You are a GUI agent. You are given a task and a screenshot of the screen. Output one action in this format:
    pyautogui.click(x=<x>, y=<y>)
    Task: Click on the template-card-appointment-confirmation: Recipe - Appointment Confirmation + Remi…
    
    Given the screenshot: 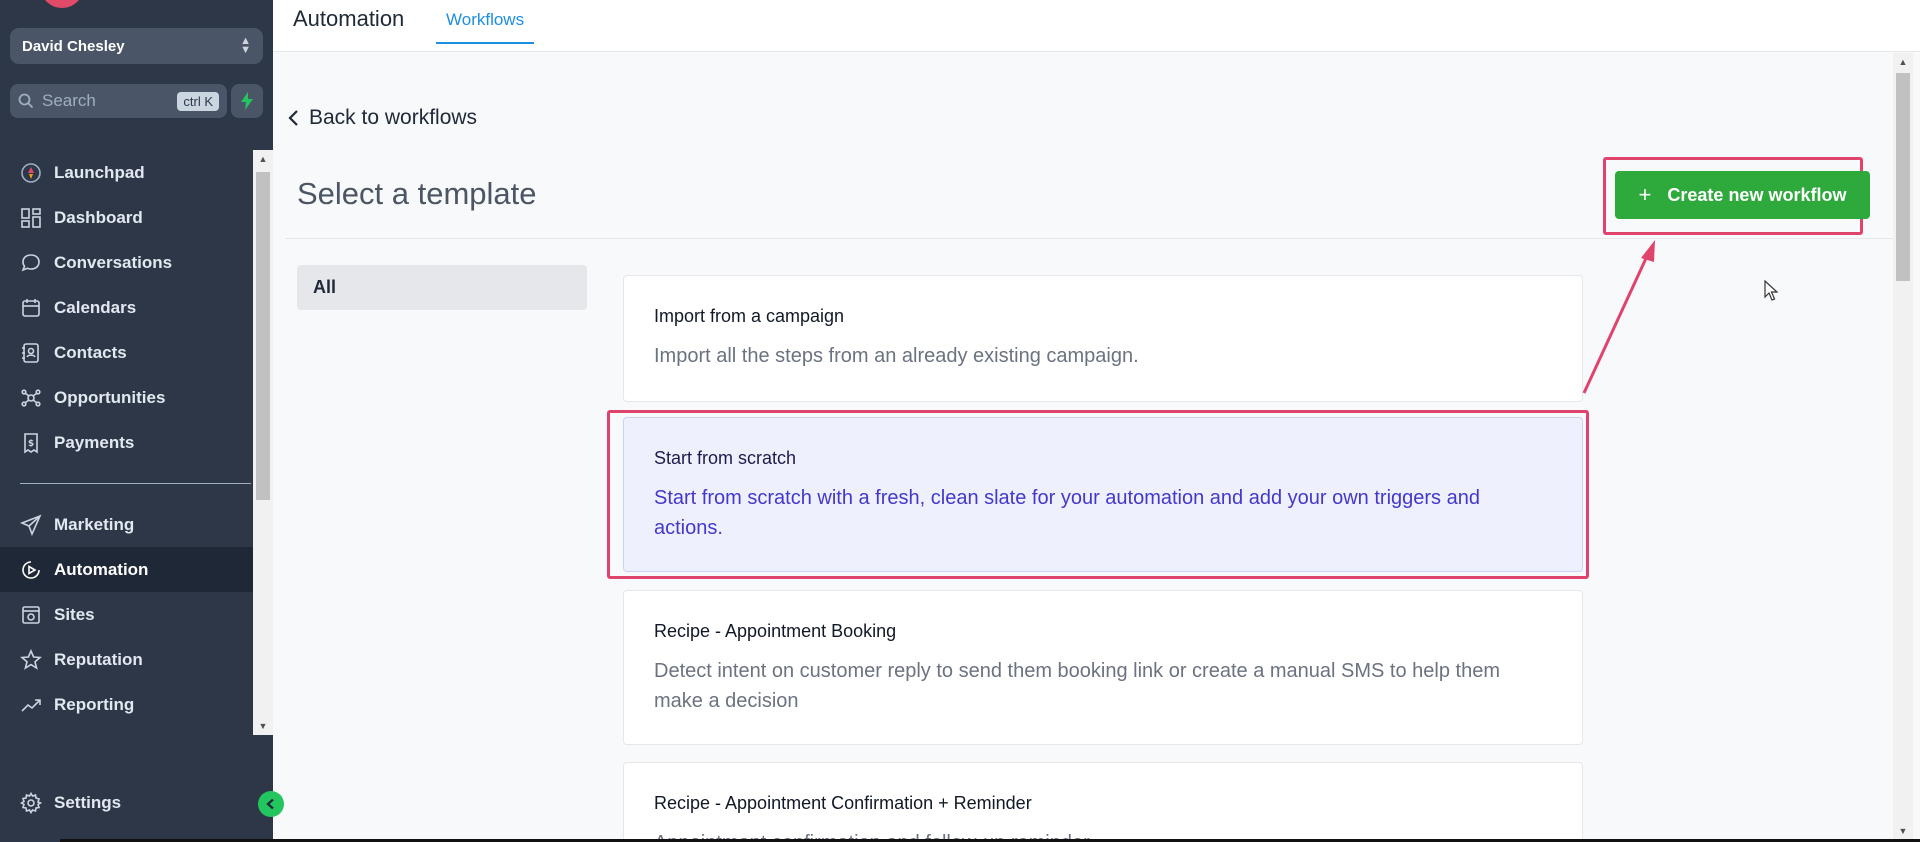 What is the action you would take?
    pyautogui.click(x=1103, y=802)
    